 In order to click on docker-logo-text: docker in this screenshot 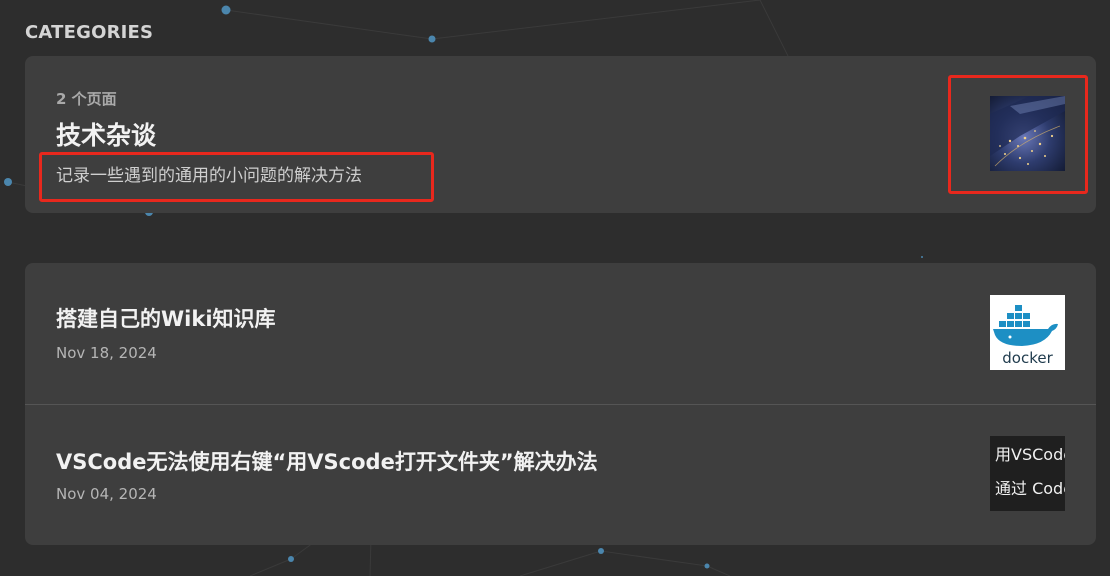, I will do `click(1027, 358)`.